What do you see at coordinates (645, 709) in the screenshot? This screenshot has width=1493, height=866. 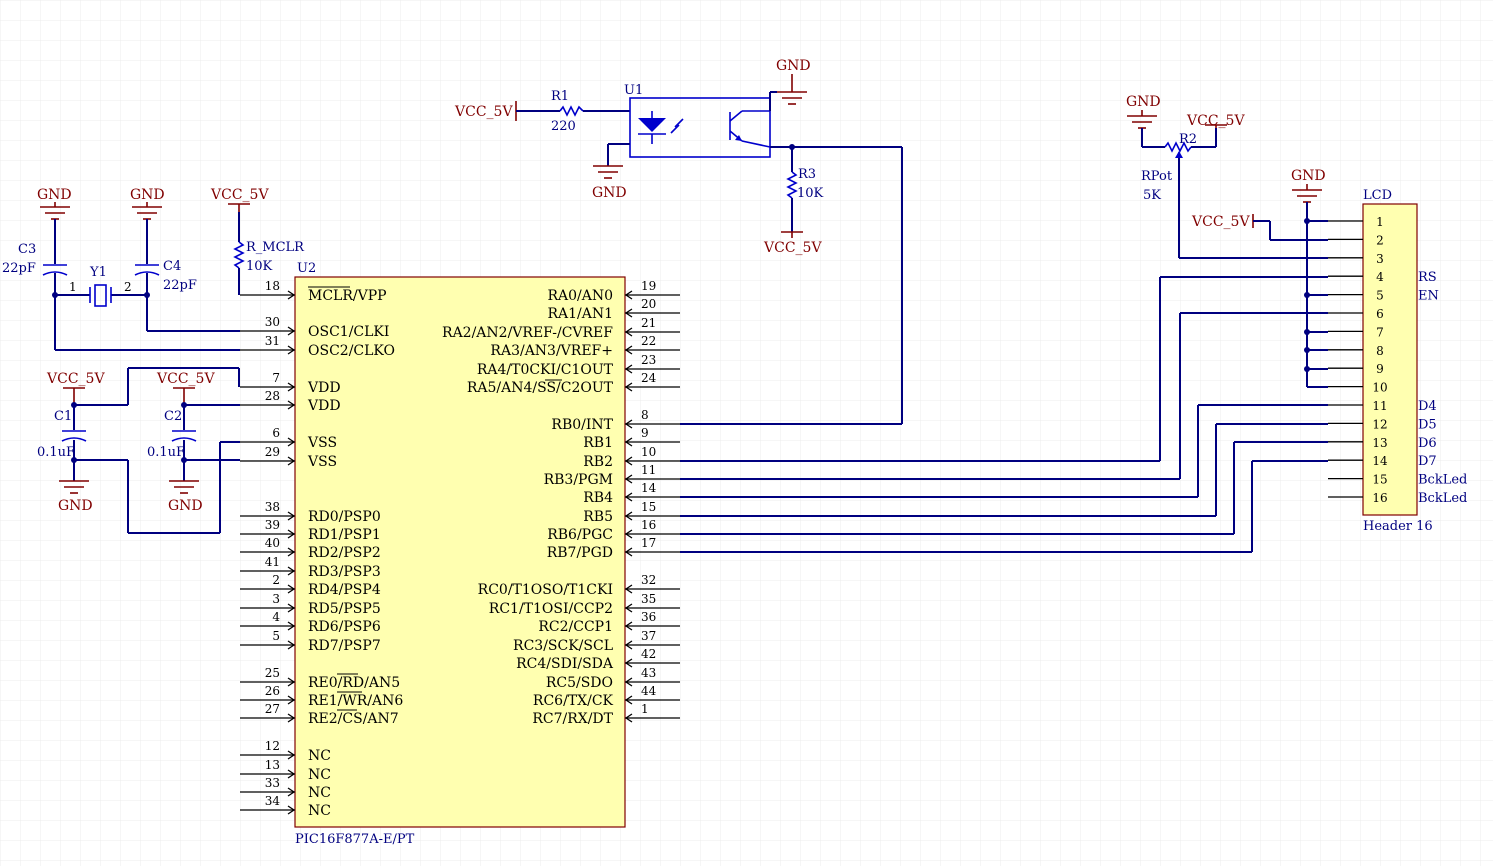 I see `pin-number: 1` at bounding box center [645, 709].